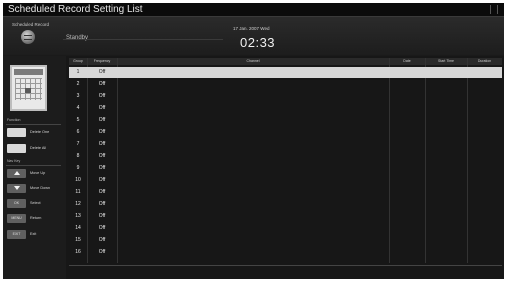 The image size is (507, 282). I want to click on group-cell: 3, so click(78, 96).